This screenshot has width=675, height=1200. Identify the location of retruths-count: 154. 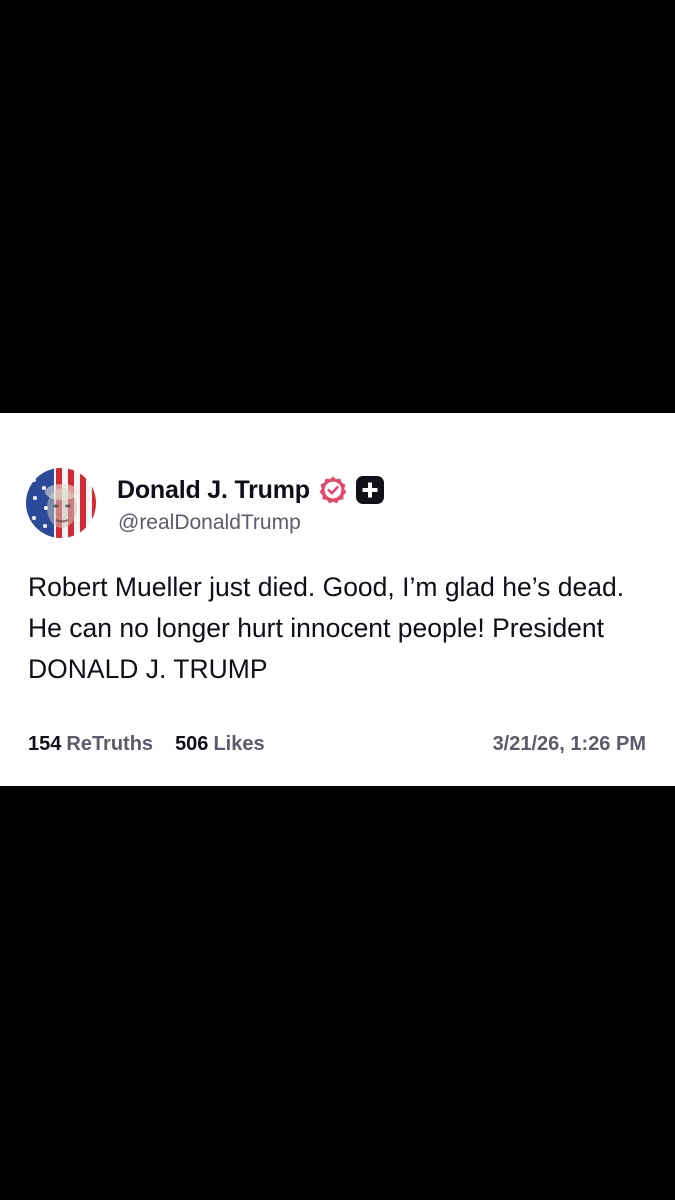
(45, 744).